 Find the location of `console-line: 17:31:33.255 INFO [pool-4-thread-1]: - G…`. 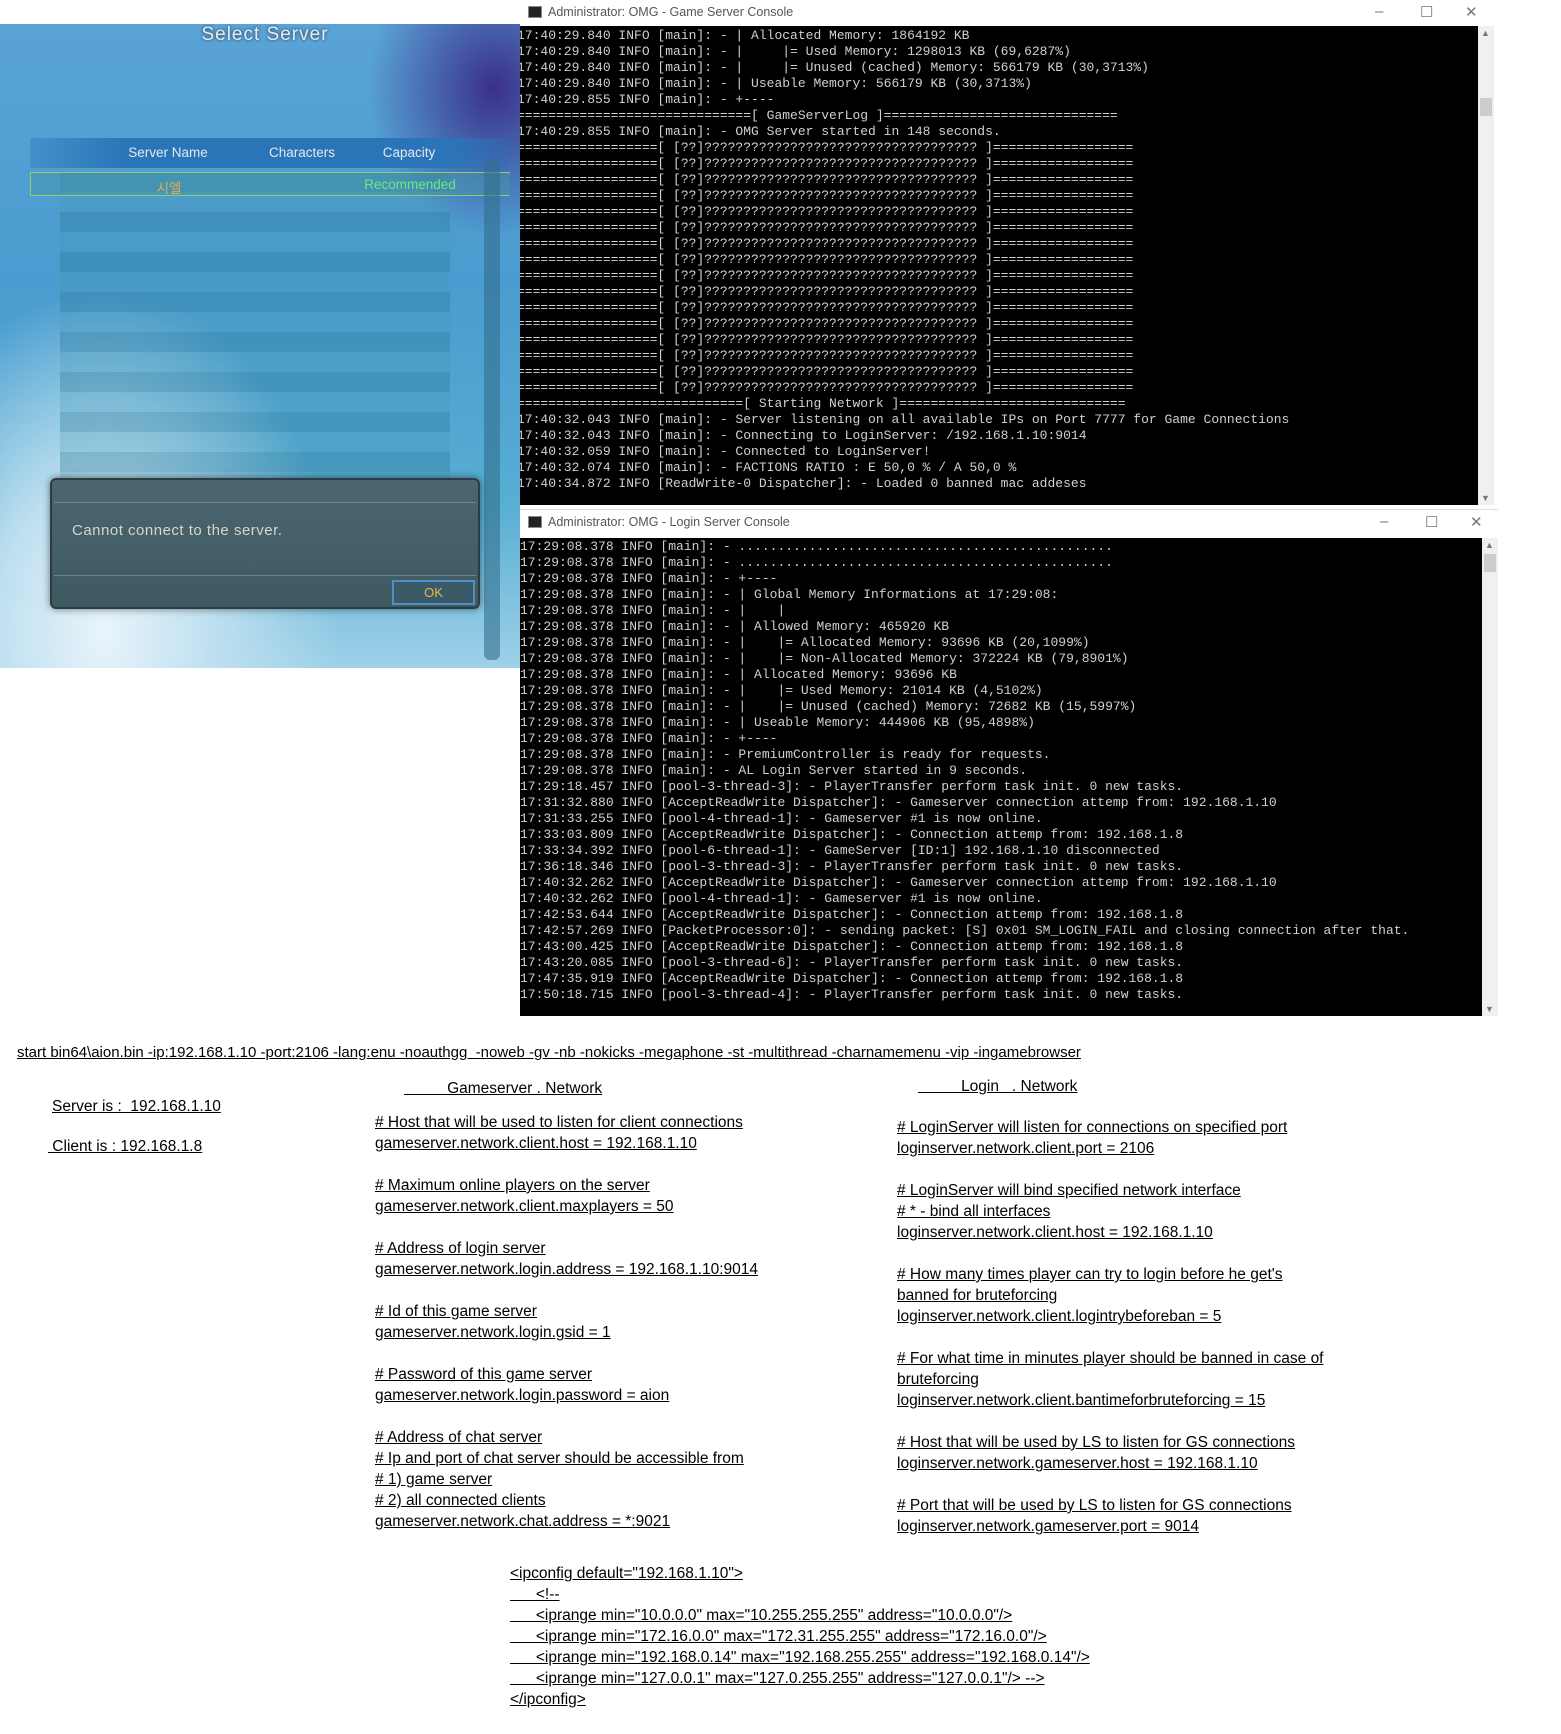

console-line: 17:31:33.255 INFO [pool-4-thread-1]: - G… is located at coordinates (781, 818).